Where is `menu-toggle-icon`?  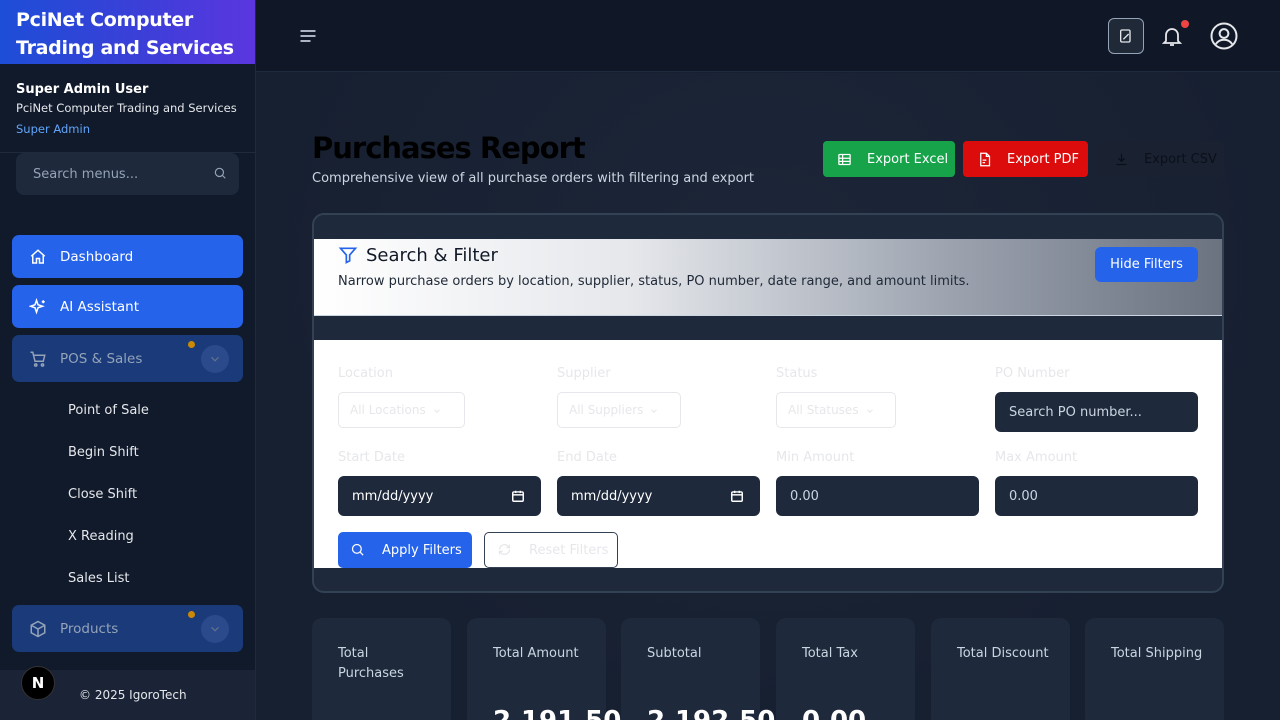 menu-toggle-icon is located at coordinates (308, 36).